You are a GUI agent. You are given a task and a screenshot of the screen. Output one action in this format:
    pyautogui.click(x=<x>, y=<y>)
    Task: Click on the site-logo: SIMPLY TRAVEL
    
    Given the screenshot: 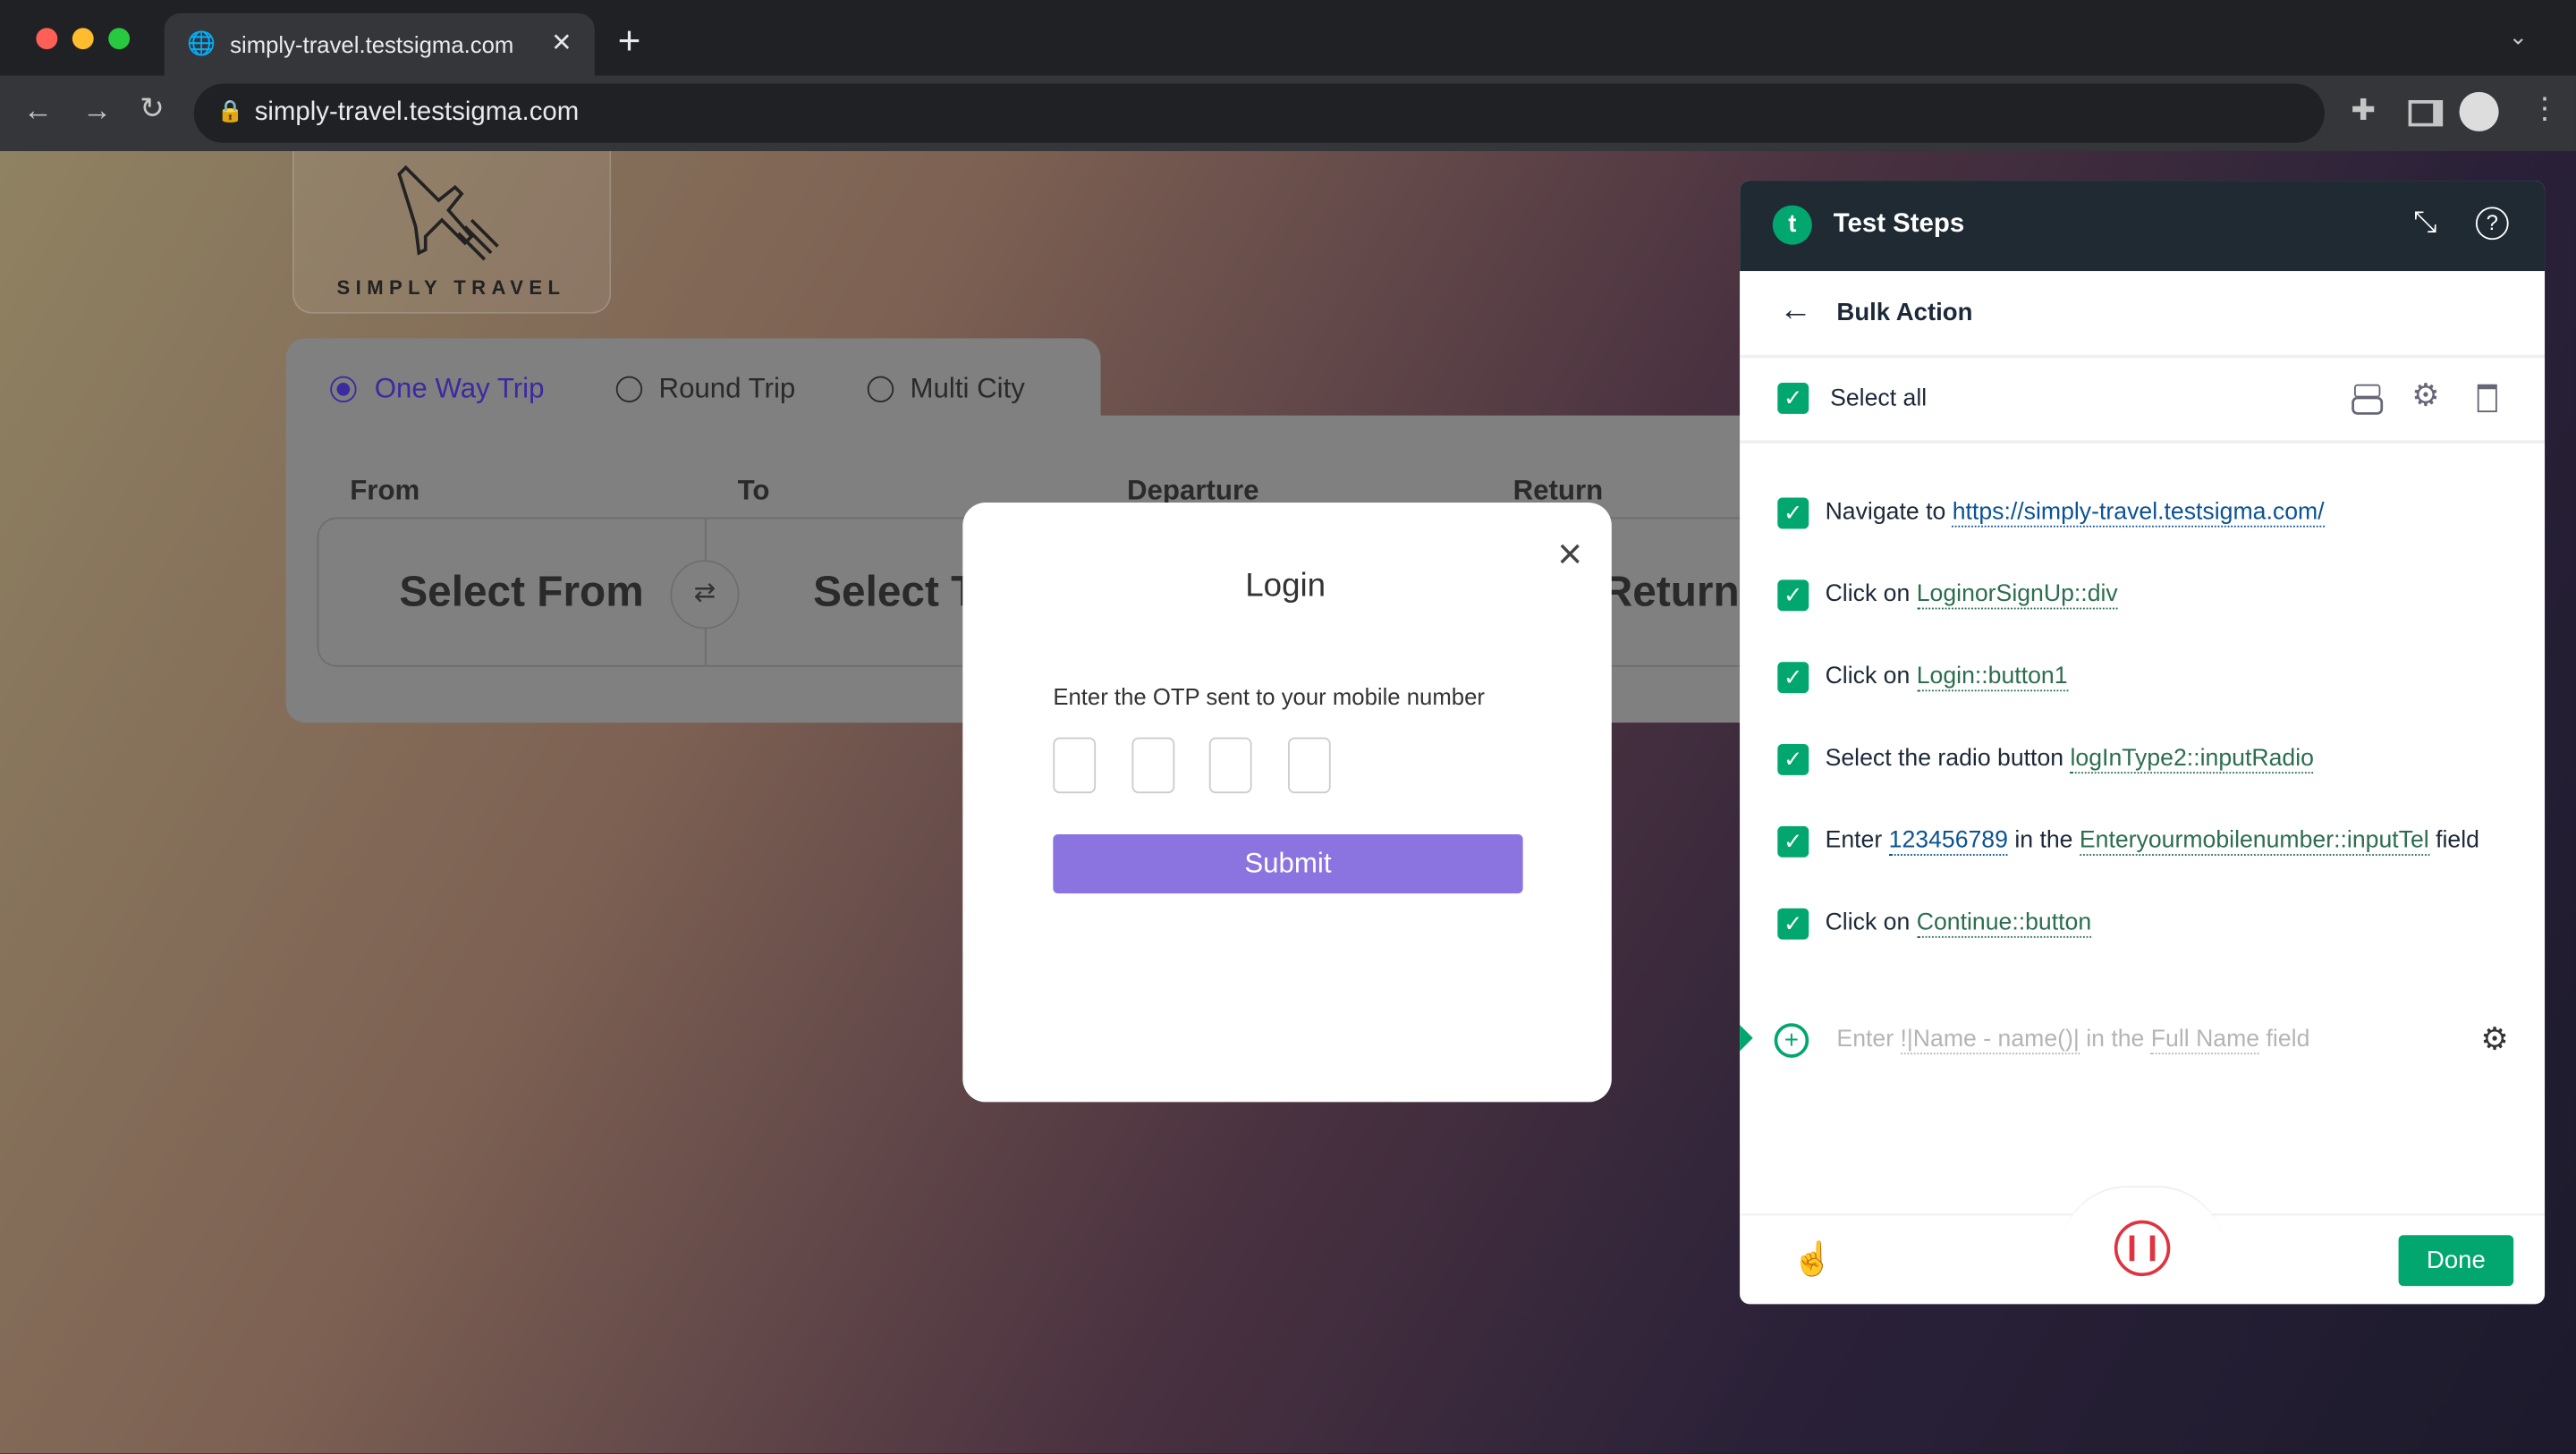 What is the action you would take?
    pyautogui.click(x=452, y=232)
    